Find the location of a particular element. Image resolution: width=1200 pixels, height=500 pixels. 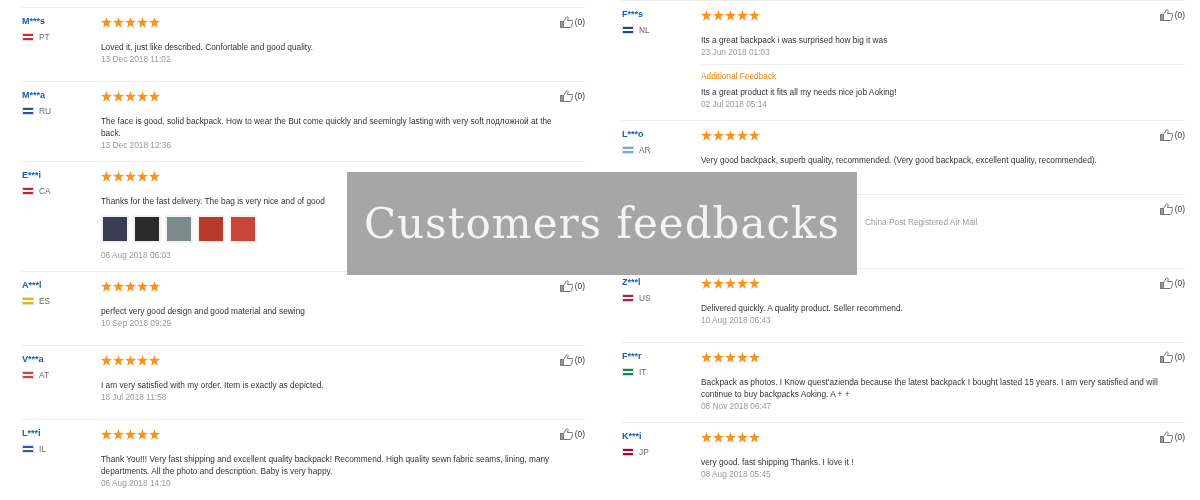

country-code: JP is located at coordinates (644, 452).